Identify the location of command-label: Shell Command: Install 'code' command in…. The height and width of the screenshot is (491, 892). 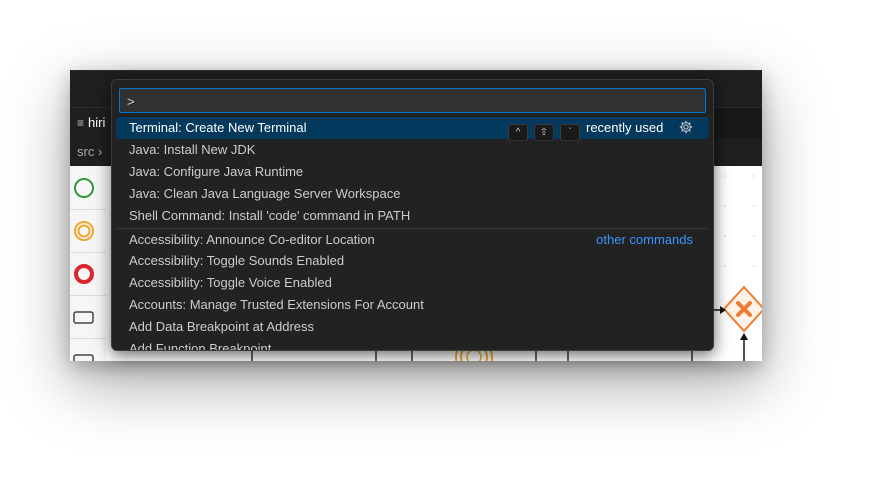
(270, 215).